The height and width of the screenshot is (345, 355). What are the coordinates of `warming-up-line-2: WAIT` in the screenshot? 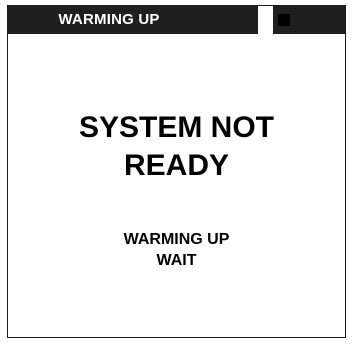 It's located at (176, 260).